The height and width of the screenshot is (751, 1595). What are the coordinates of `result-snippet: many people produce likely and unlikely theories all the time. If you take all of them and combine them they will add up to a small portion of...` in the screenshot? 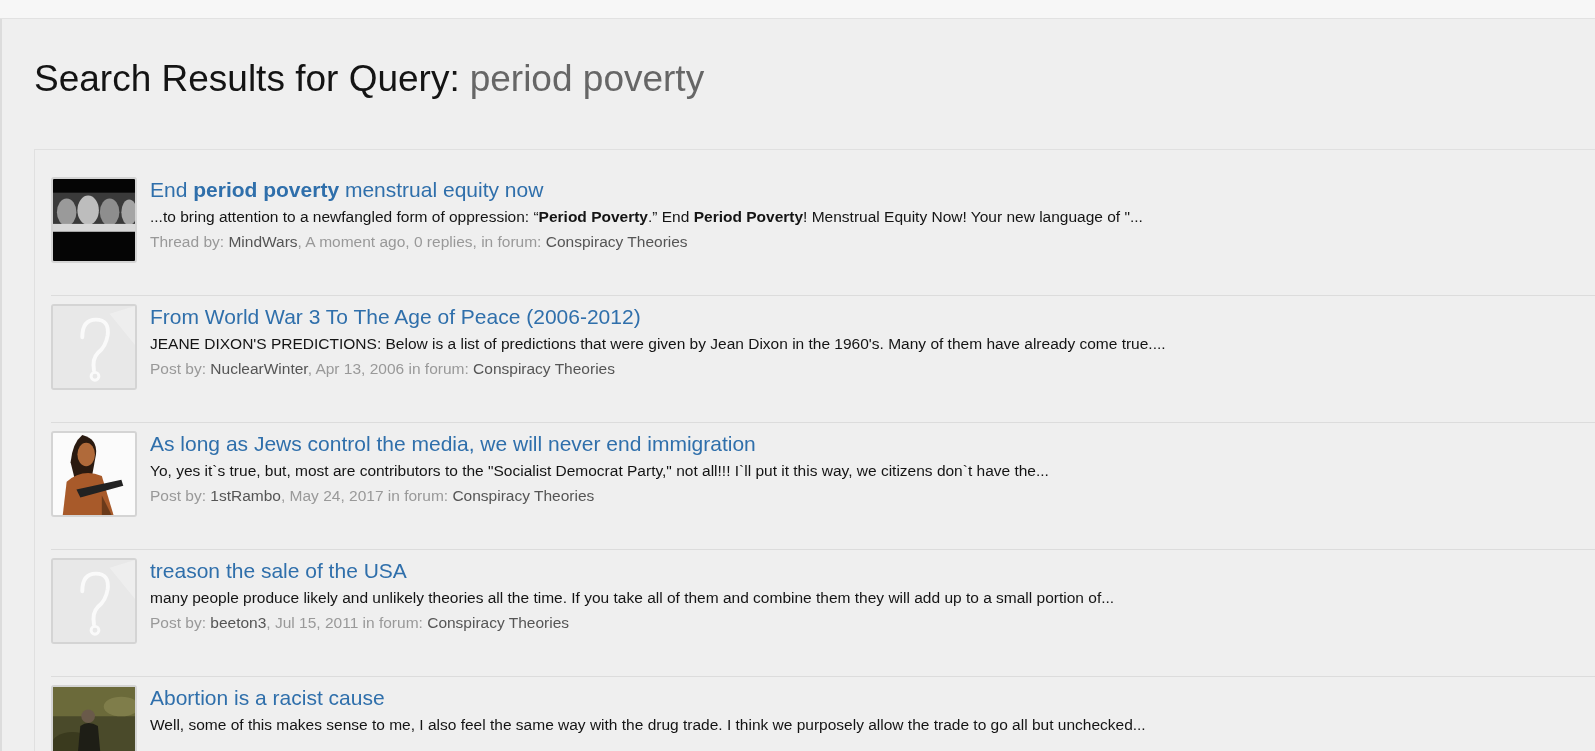 It's located at (632, 598).